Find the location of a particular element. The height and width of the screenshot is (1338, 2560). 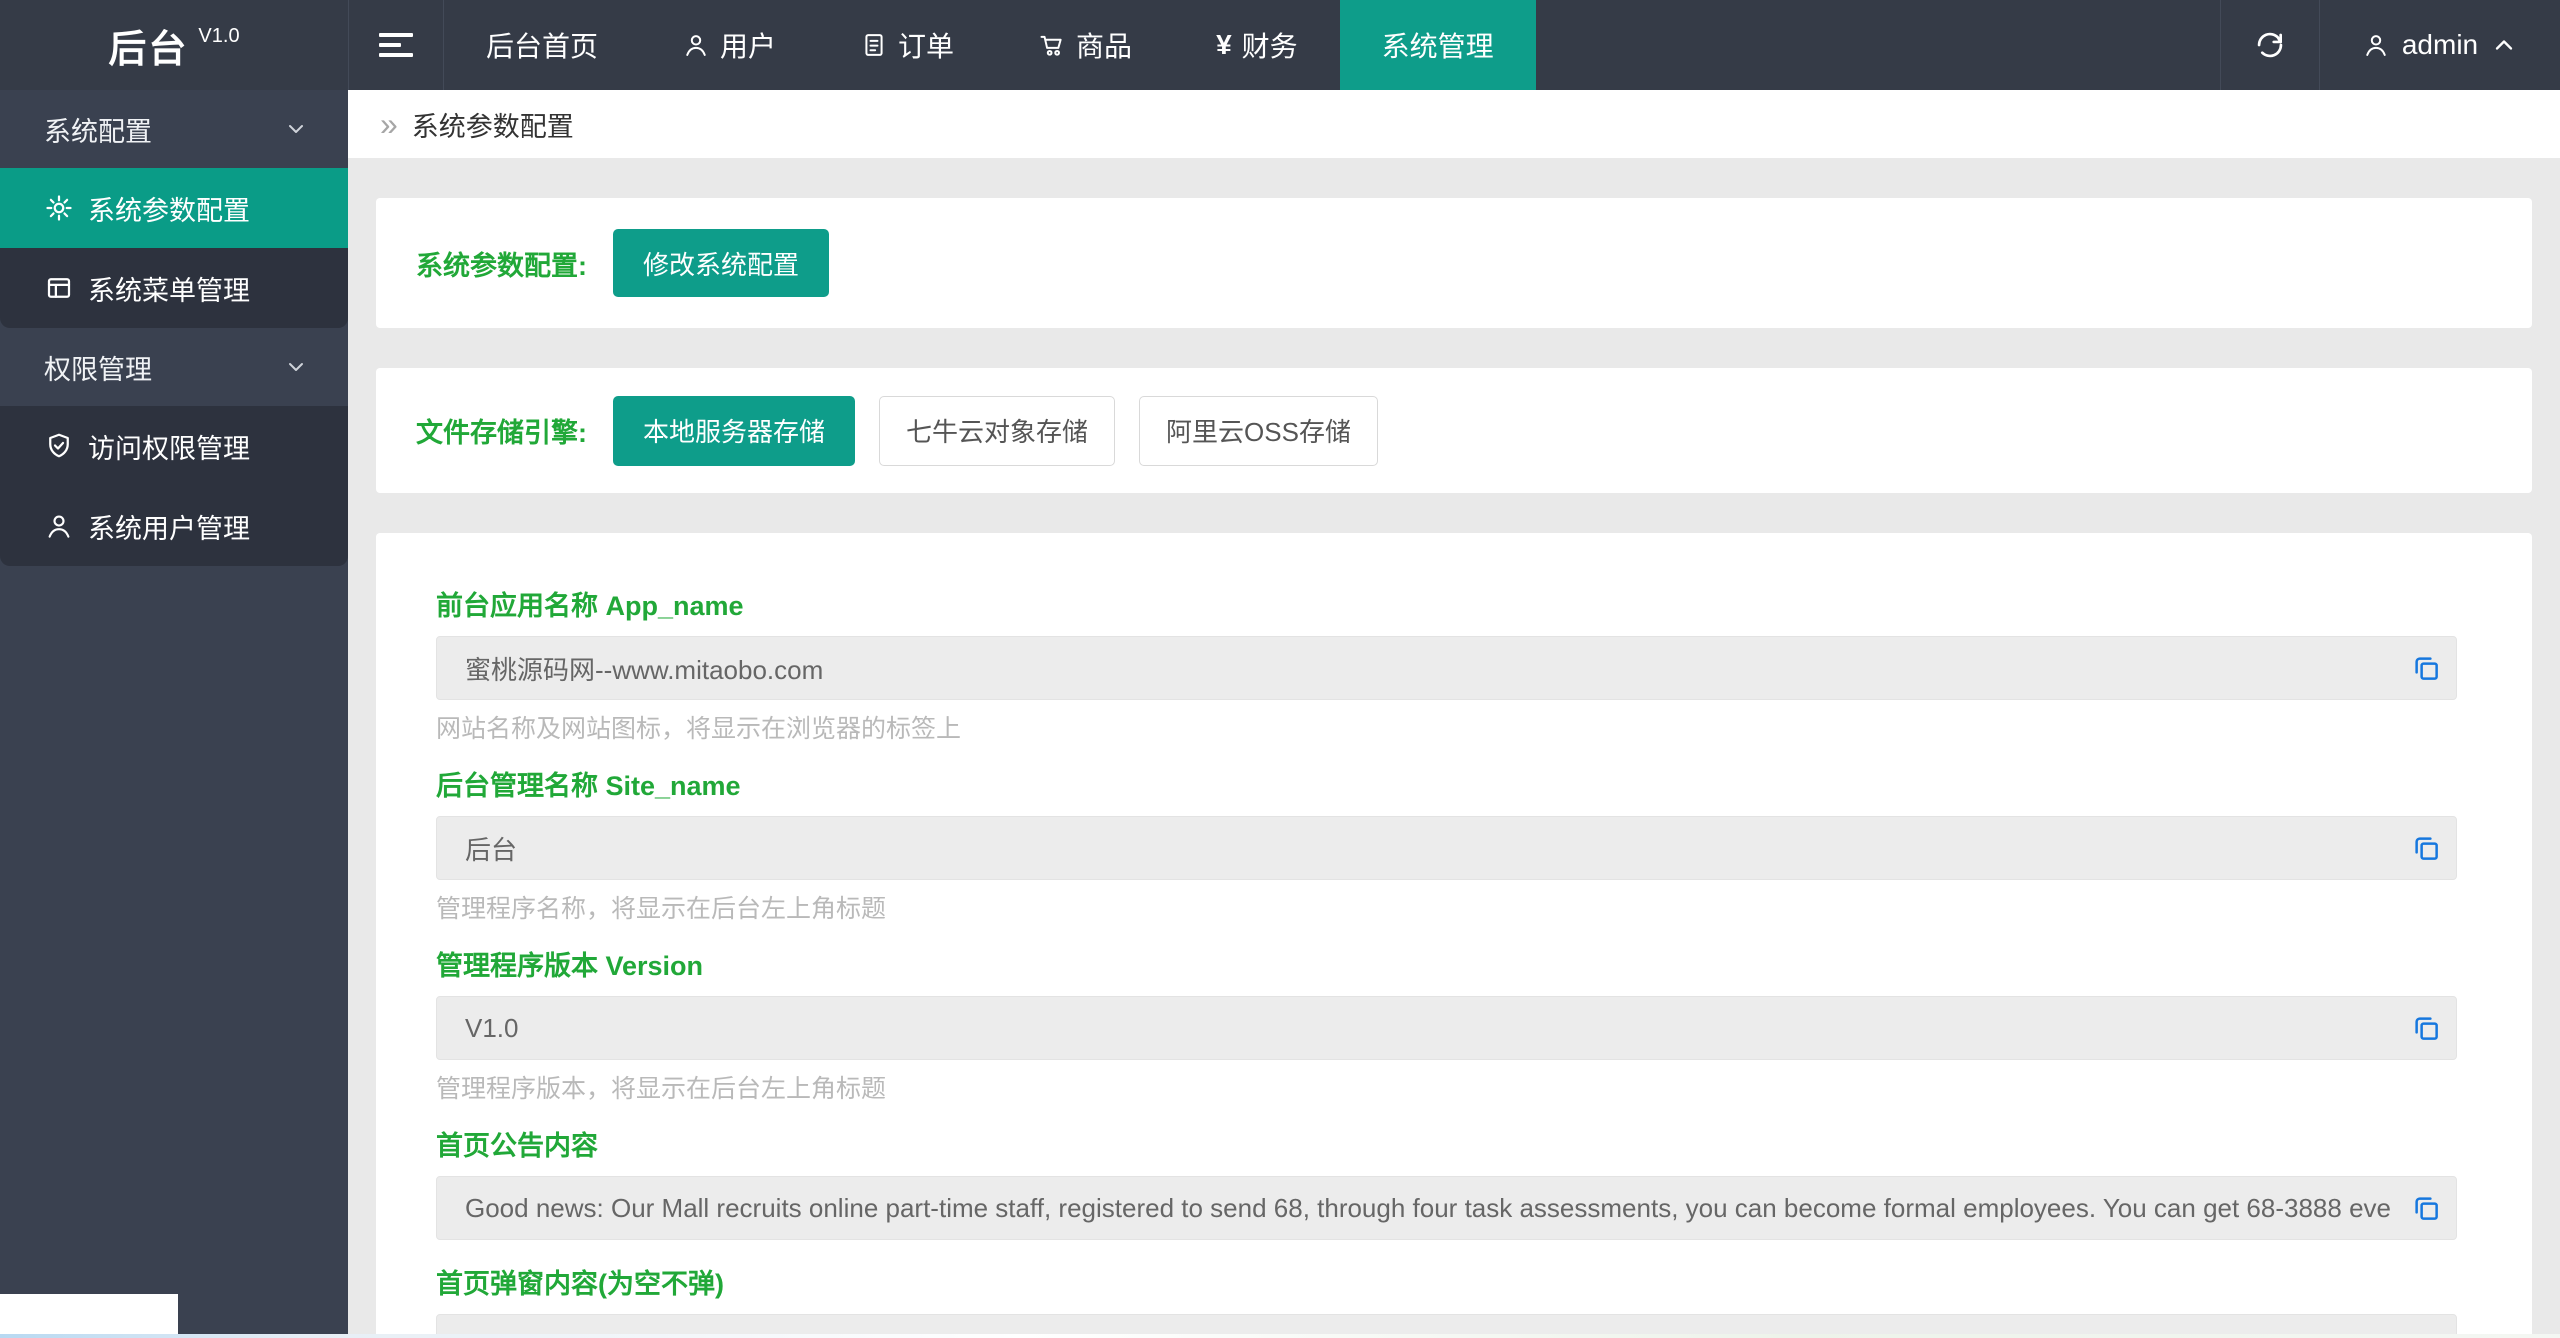

sidebar-submenu-system-config: 系统参数配置 系统菜单管理 is located at coordinates (174, 248).